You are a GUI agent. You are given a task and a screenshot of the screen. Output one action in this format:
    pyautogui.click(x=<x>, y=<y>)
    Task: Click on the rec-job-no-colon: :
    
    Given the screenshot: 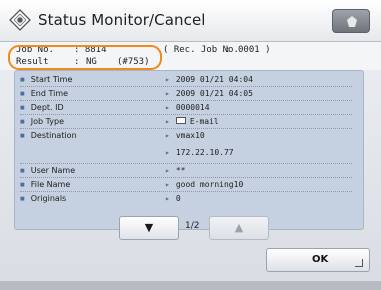 What is the action you would take?
    pyautogui.click(x=228, y=50)
    